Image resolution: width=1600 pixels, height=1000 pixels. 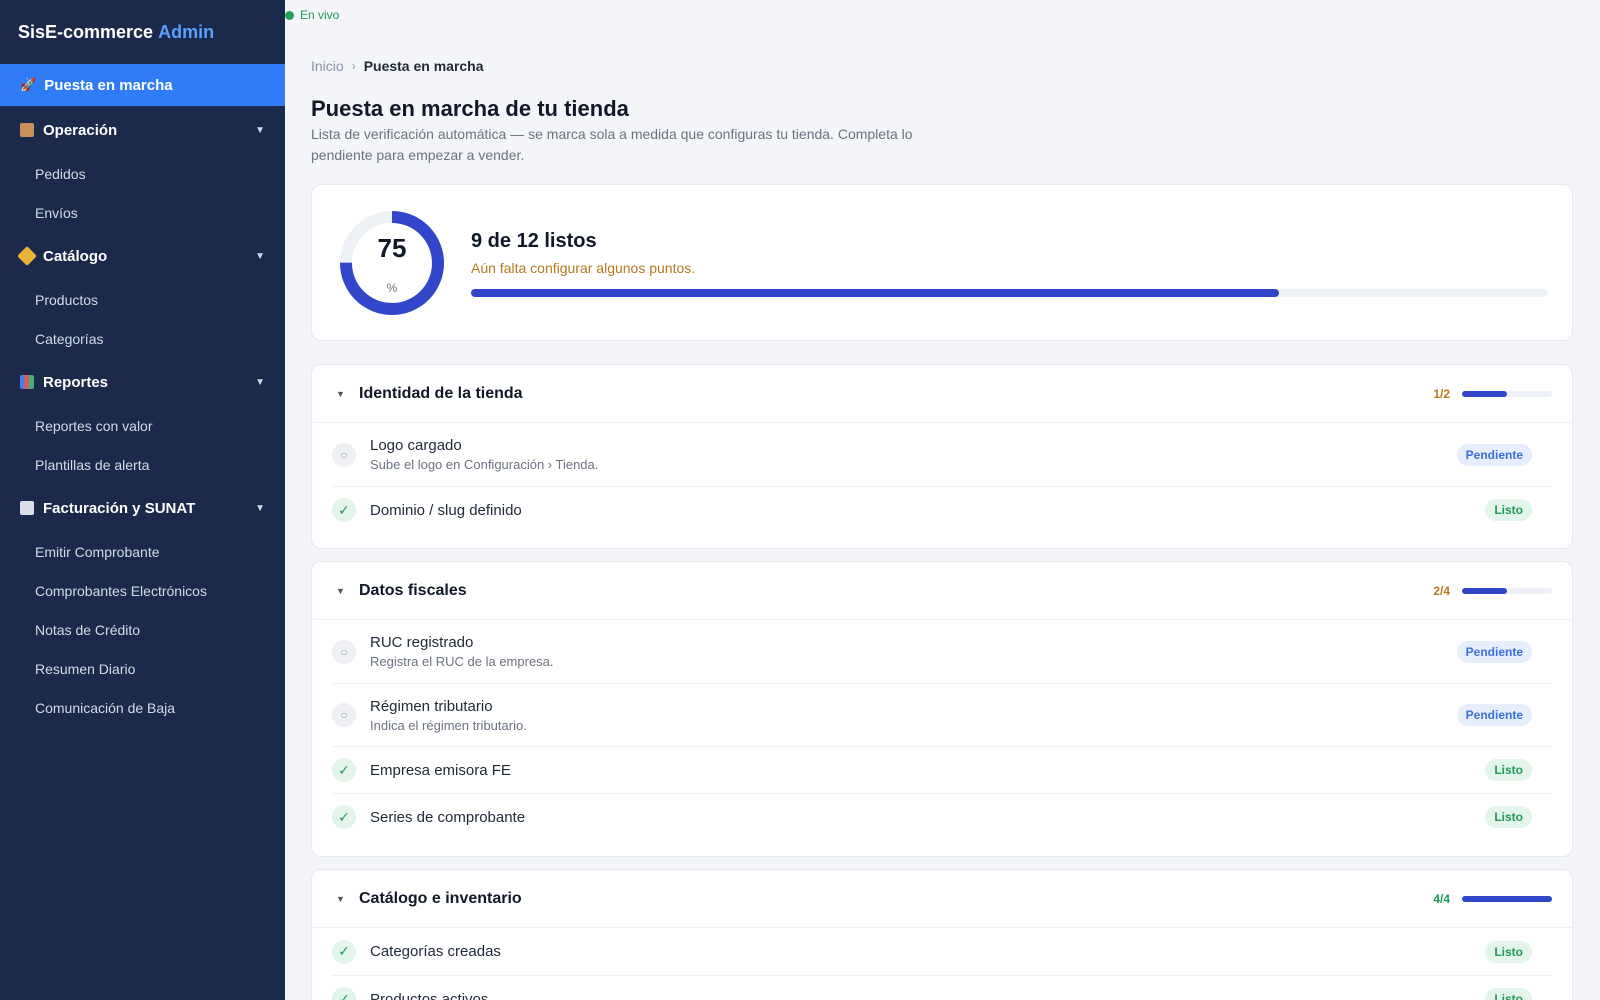 I want to click on sidebar-item-emitir-comprobante: Emitir Comprobante, so click(x=142, y=551).